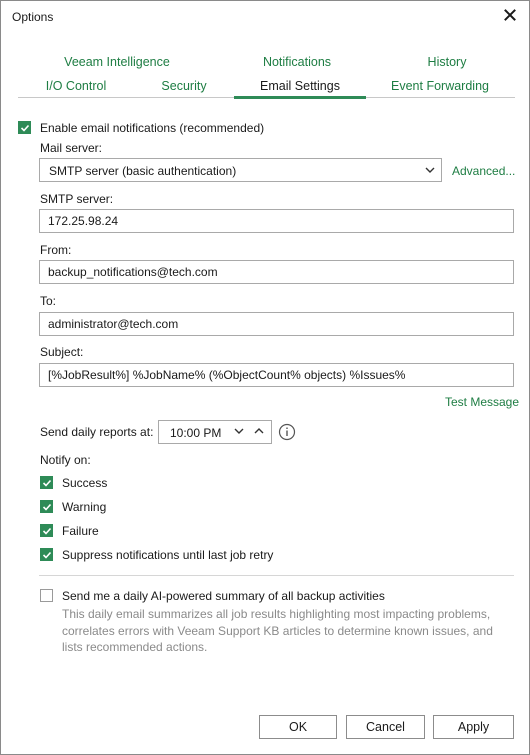 This screenshot has width=530, height=755. Describe the element at coordinates (385, 727) in the screenshot. I see `cancel-button: Cancel` at that location.